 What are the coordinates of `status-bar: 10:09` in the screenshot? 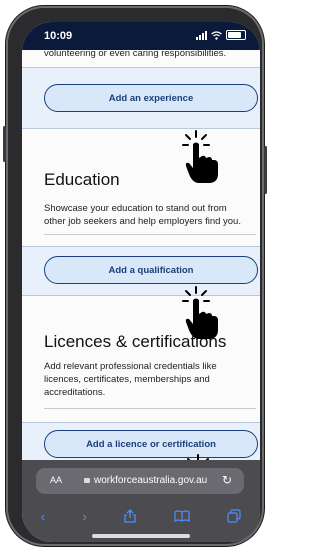 It's located at (141, 36).